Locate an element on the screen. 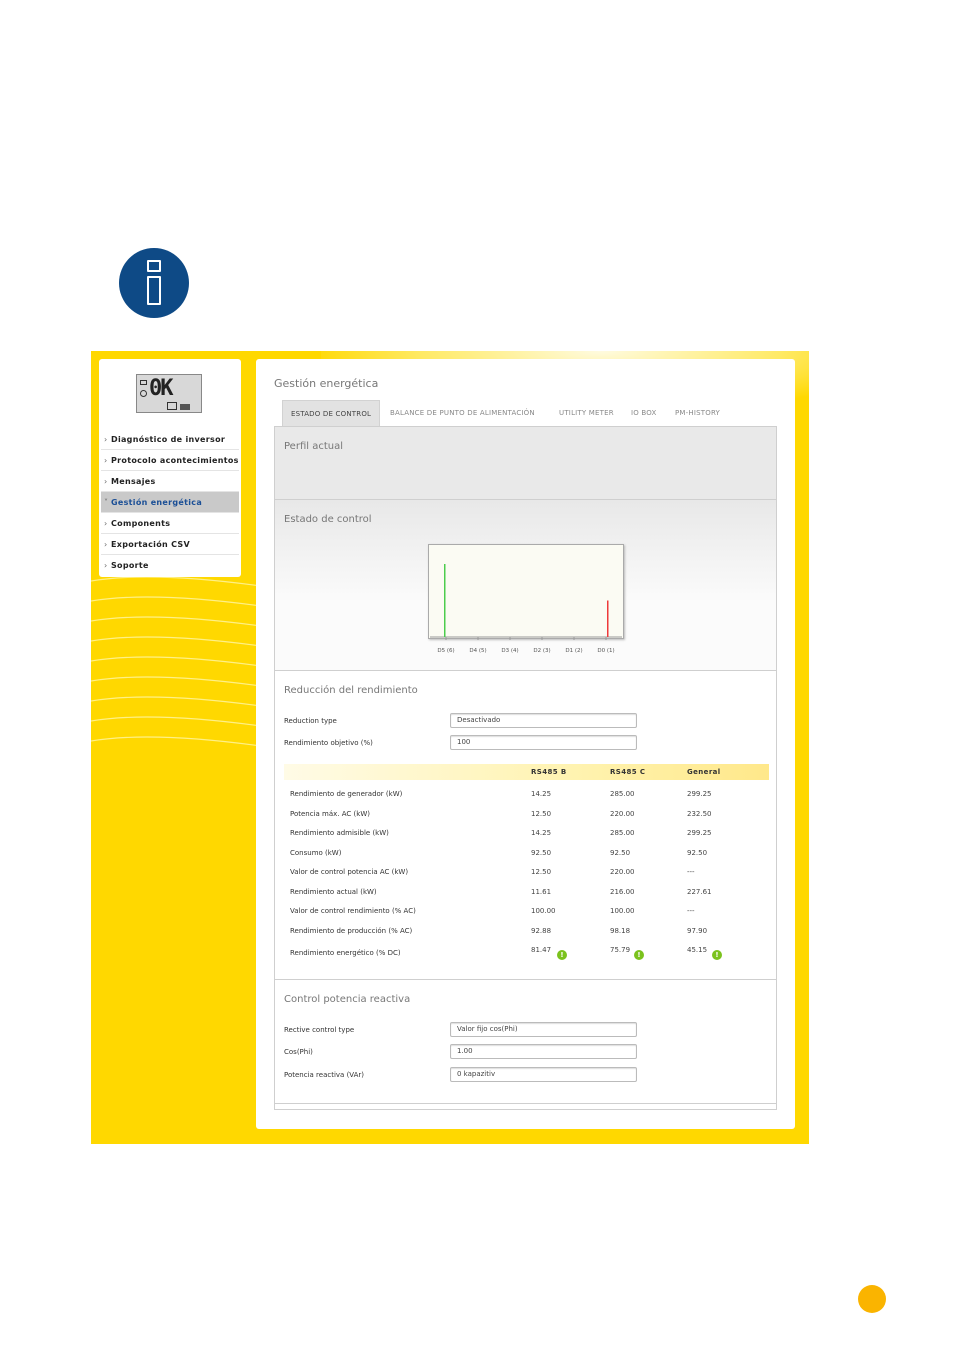  rendimiento-objetivo-label: Rendimiento objetivo (%) is located at coordinates (328, 743).